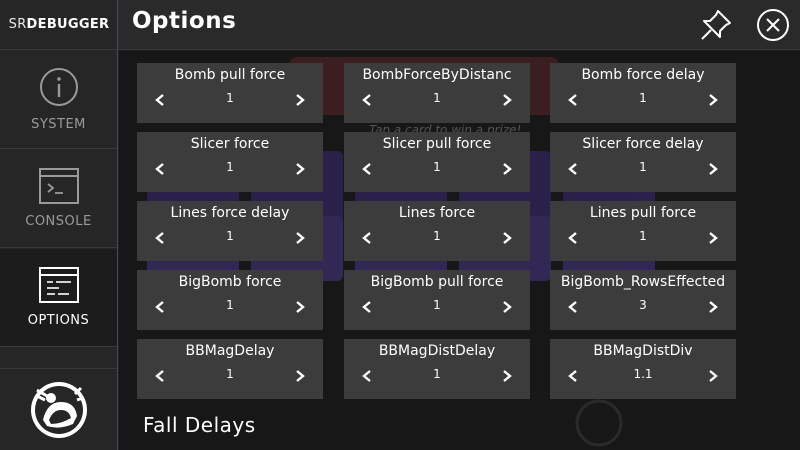 This screenshot has width=800, height=450. I want to click on option-label: Slicer pull force, so click(437, 144).